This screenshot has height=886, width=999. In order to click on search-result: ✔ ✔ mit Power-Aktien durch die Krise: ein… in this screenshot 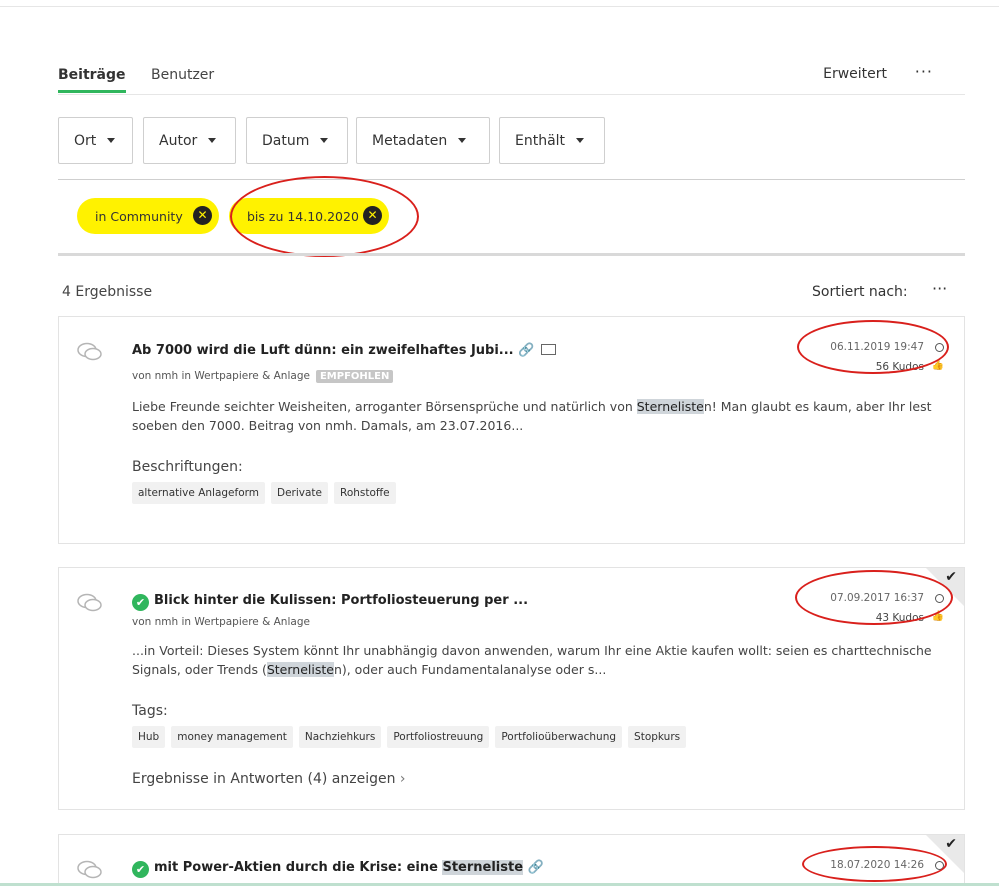, I will do `click(511, 860)`.